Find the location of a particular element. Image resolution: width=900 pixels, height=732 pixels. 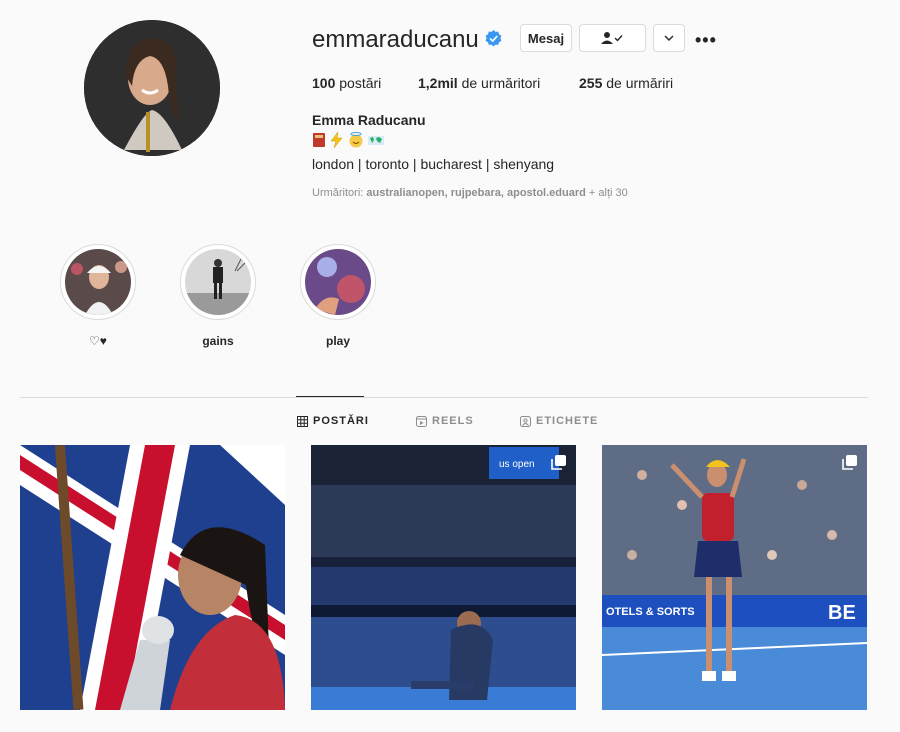

tab-tagged: ETICHETE is located at coordinates (559, 421).